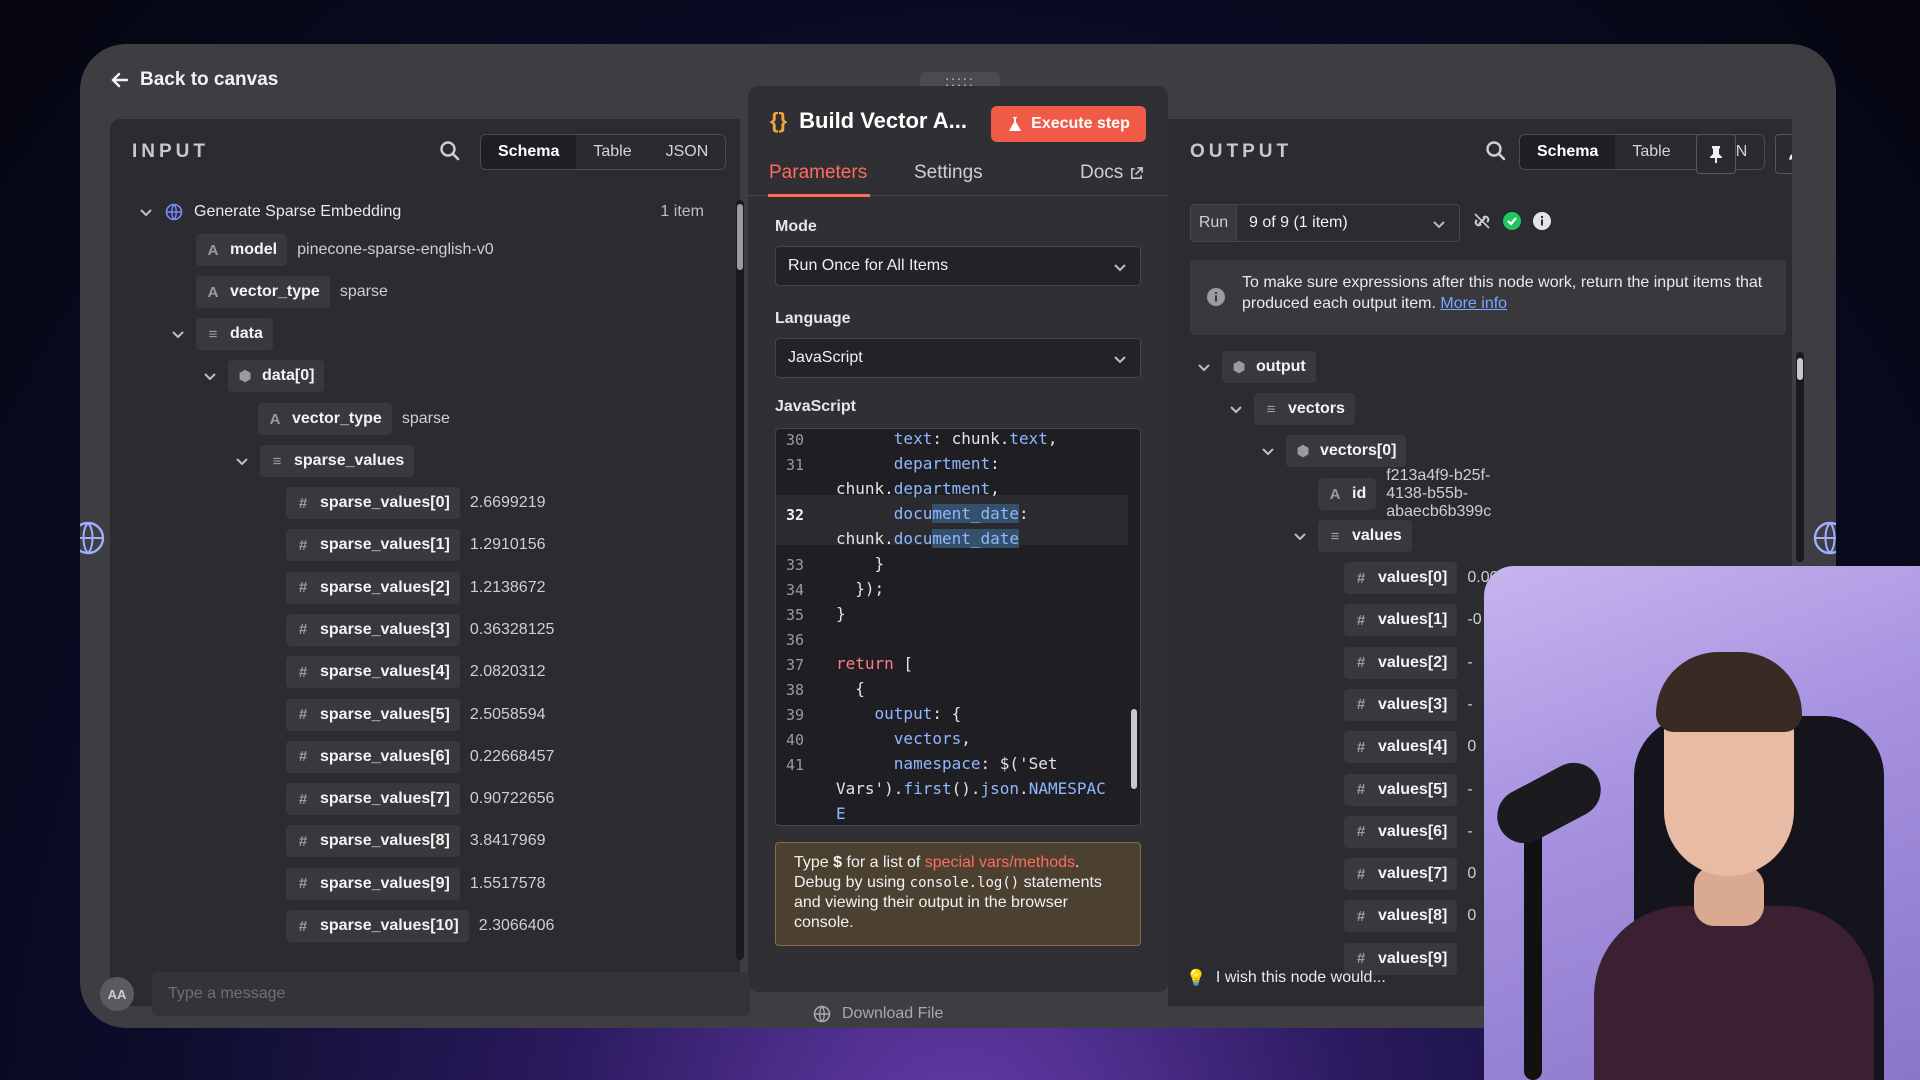 The height and width of the screenshot is (1080, 1920). What do you see at coordinates (1783, 154) in the screenshot?
I see `edit-output-button` at bounding box center [1783, 154].